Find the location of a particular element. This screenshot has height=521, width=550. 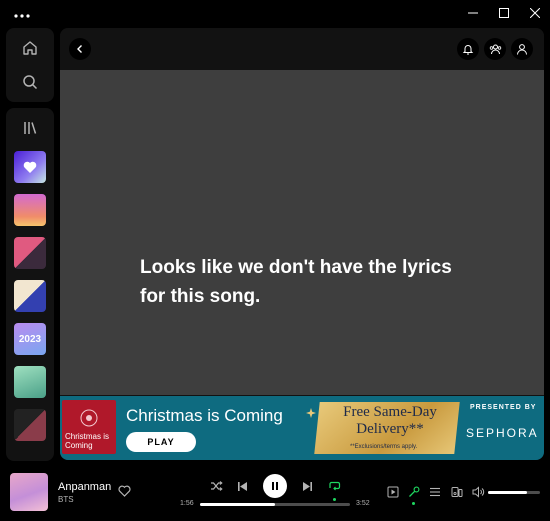

like-button is located at coordinates (124, 493).